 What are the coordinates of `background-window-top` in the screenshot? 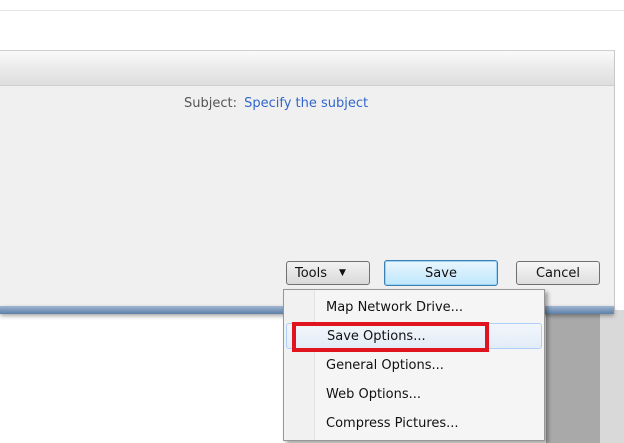 It's located at (312, 25).